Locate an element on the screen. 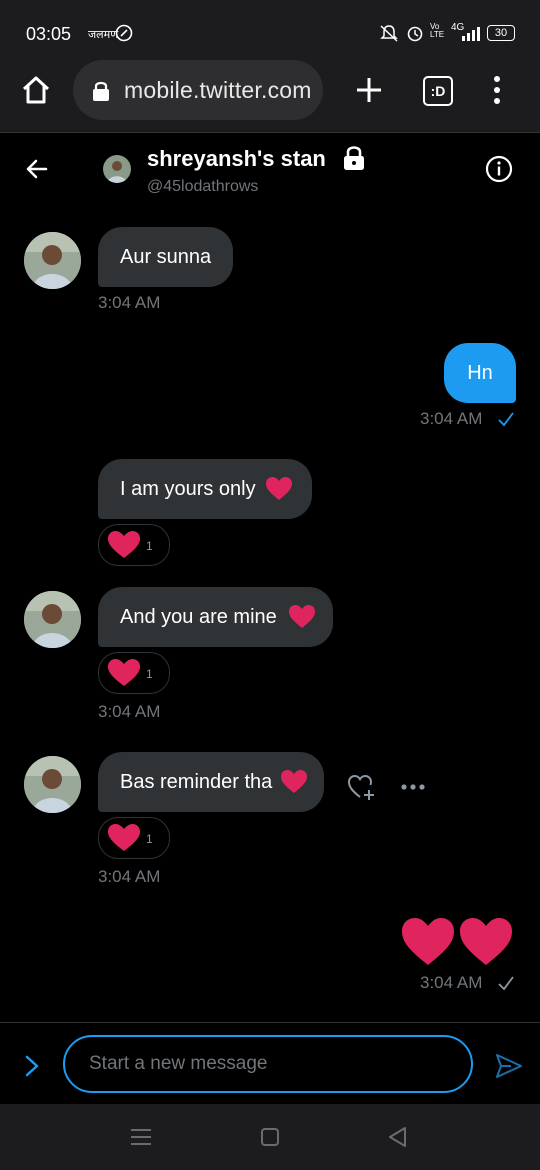 The width and height of the screenshot is (540, 1170). sent-check-icon is located at coordinates (506, 983).